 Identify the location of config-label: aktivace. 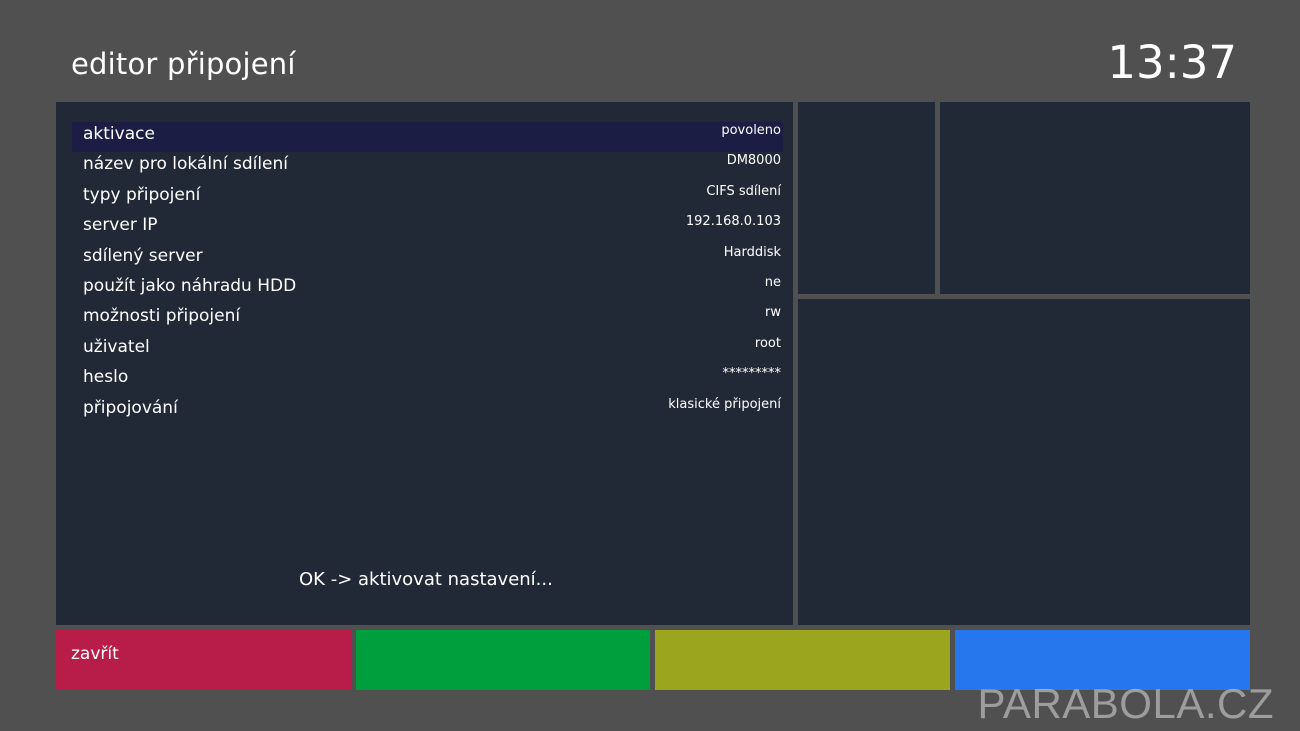
(119, 134).